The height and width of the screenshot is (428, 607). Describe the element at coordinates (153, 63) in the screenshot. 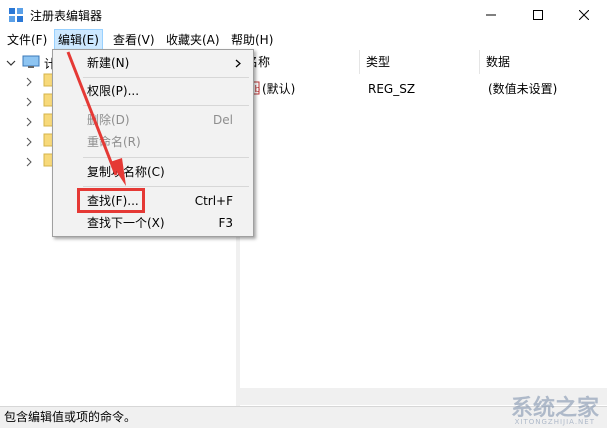

I see `menu-item-new: 新建(N)` at that location.